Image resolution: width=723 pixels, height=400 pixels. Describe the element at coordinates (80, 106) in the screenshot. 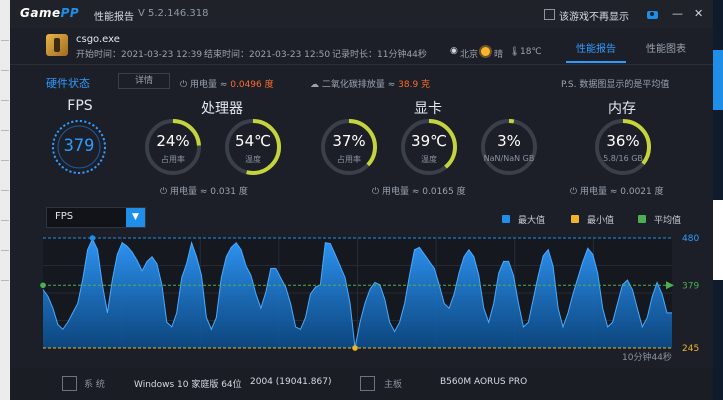

I see `fps-title: FPS` at that location.